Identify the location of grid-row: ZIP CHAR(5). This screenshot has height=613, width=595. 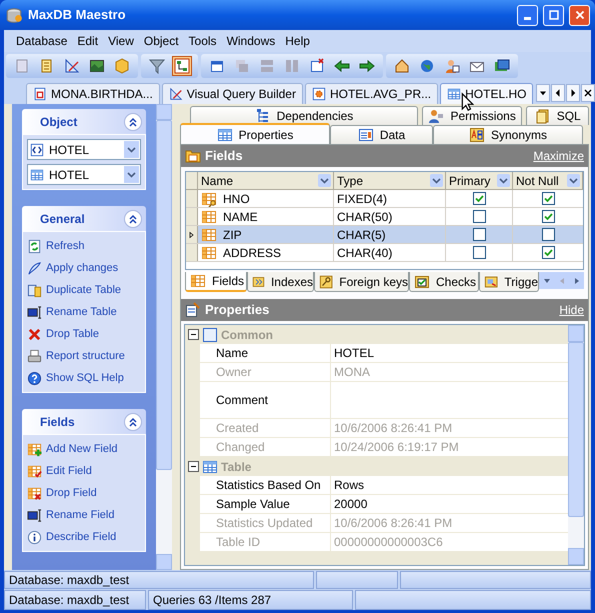
(384, 235).